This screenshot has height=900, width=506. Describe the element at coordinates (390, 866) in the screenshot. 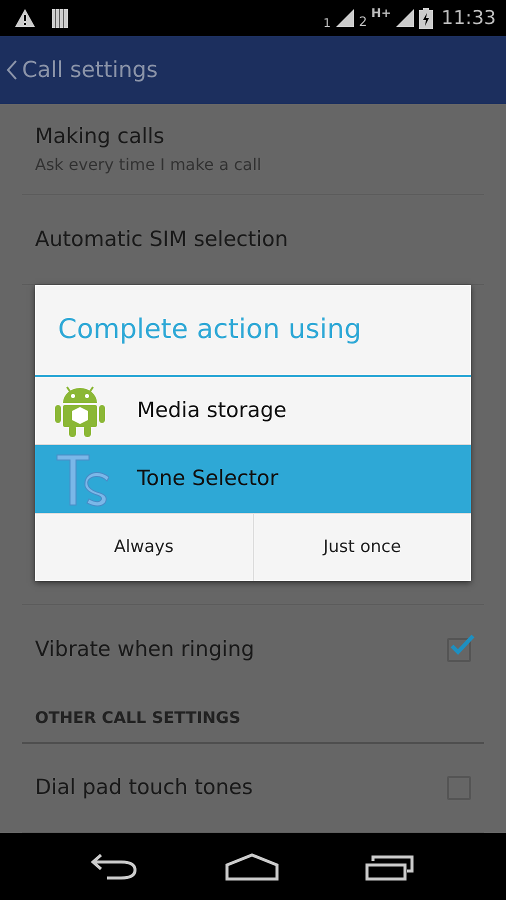

I see `recent-apps-icon` at that location.